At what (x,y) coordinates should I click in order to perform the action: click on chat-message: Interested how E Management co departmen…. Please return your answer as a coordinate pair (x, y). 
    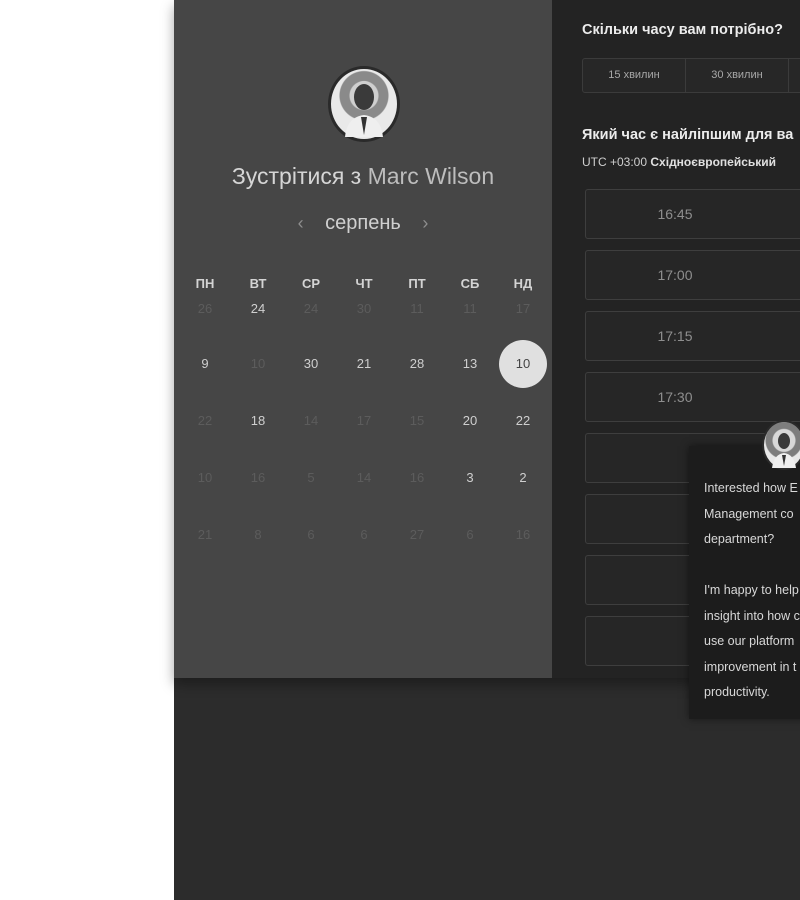
    Looking at the image, I should click on (752, 590).